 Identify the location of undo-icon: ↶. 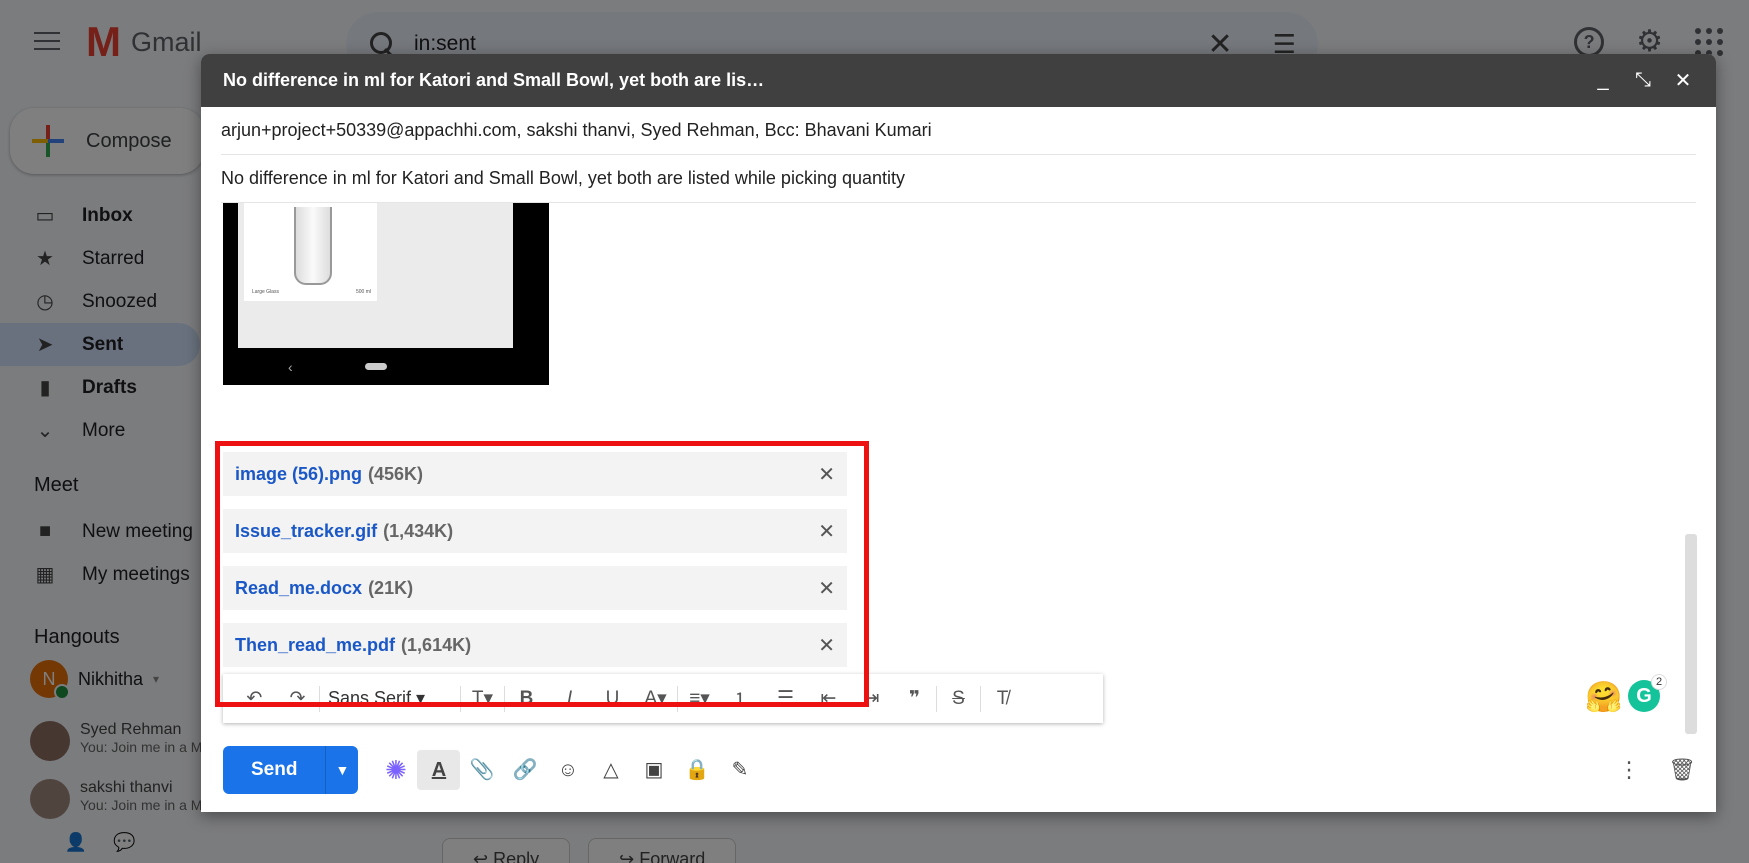
(254, 698).